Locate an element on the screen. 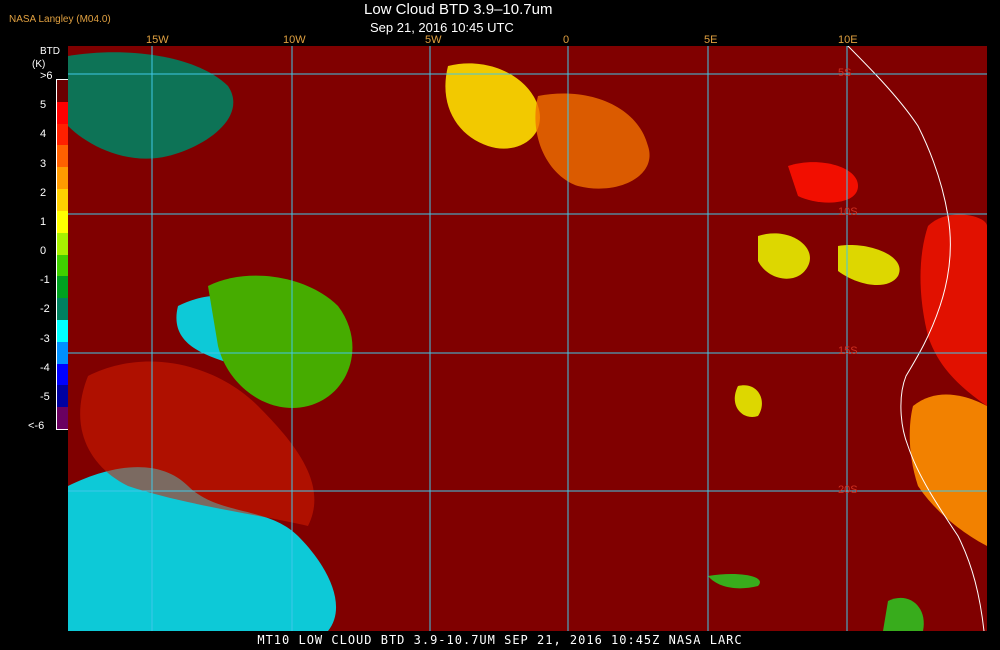 This screenshot has height=650, width=1000. colorbar-tick-label: >6 is located at coordinates (46, 76).